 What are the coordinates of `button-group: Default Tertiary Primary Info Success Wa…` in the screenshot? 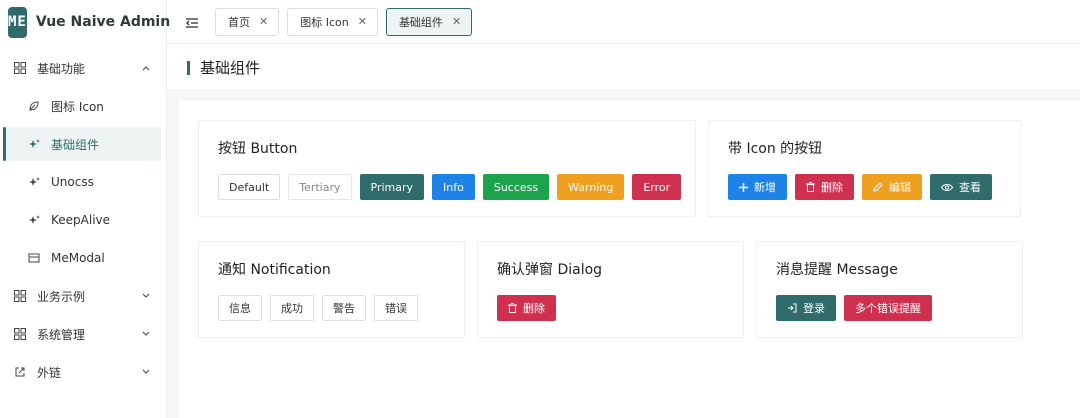 It's located at (450, 187).